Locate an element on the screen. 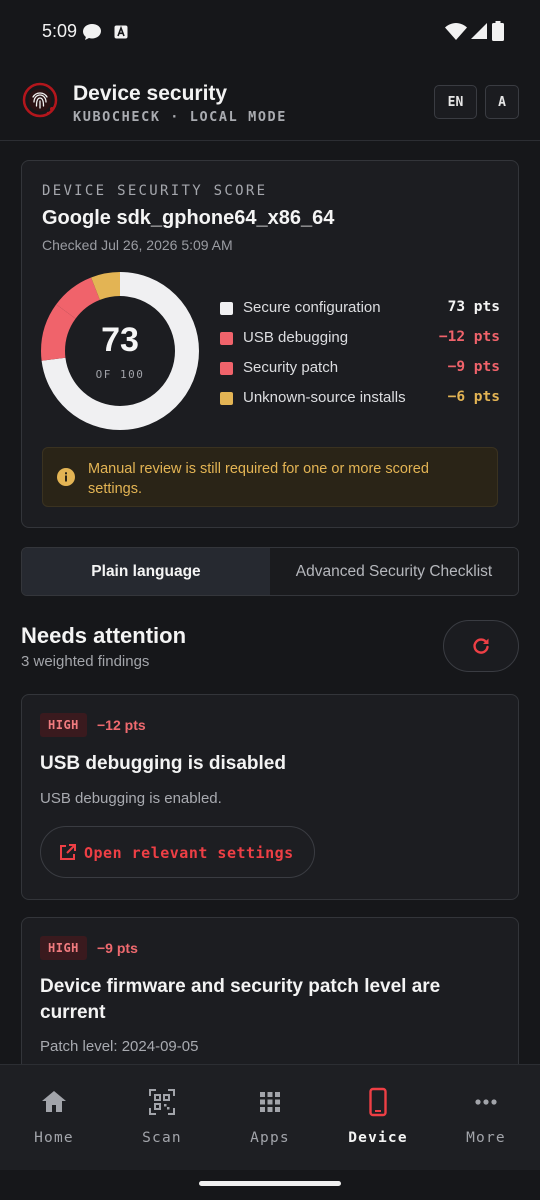 Image resolution: width=540 pixels, height=1200 pixels. legend-points: −12 pts is located at coordinates (469, 337).